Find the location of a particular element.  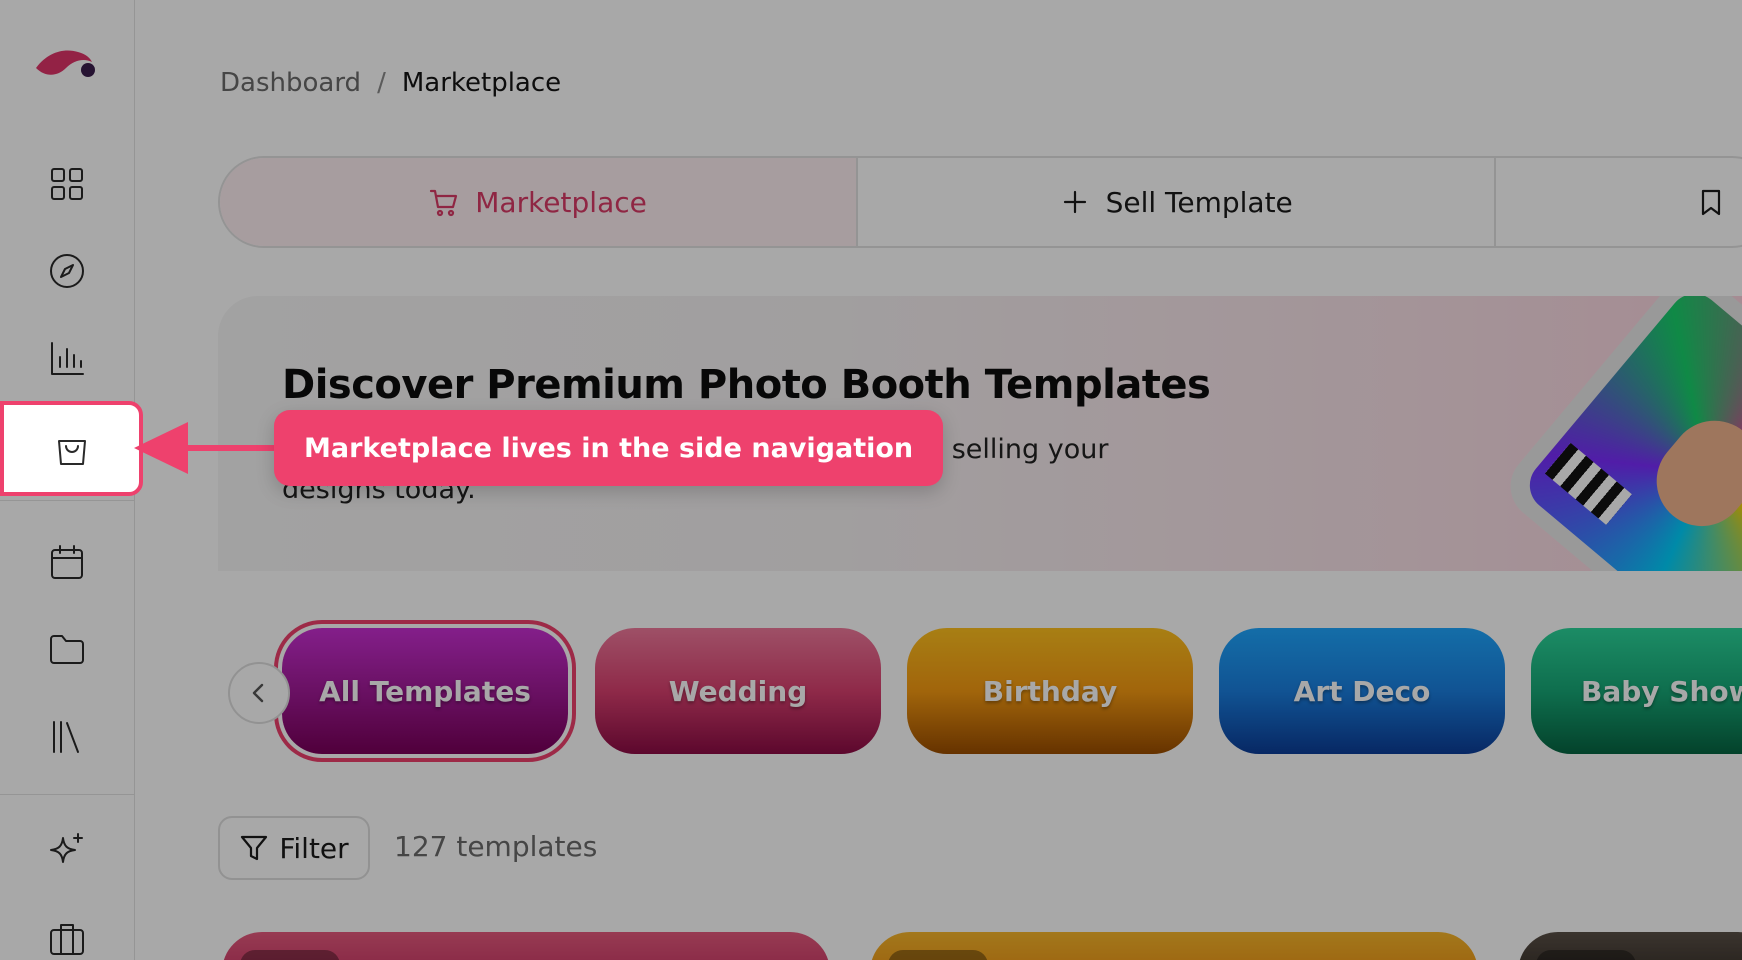

onboarding-tooltip: Marketplace lives in the side navigation is located at coordinates (609, 448).